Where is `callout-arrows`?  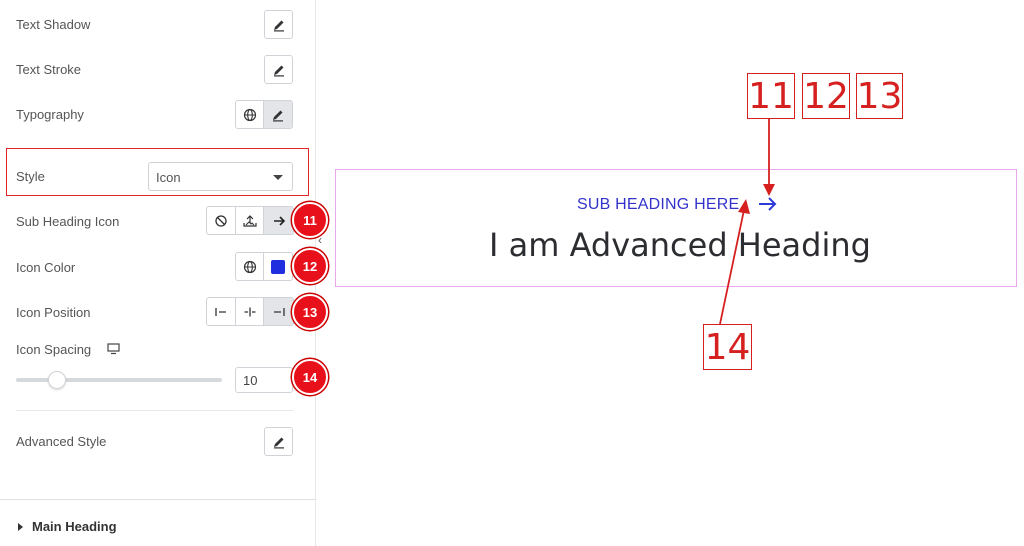
callout-arrows is located at coordinates (747, 222).